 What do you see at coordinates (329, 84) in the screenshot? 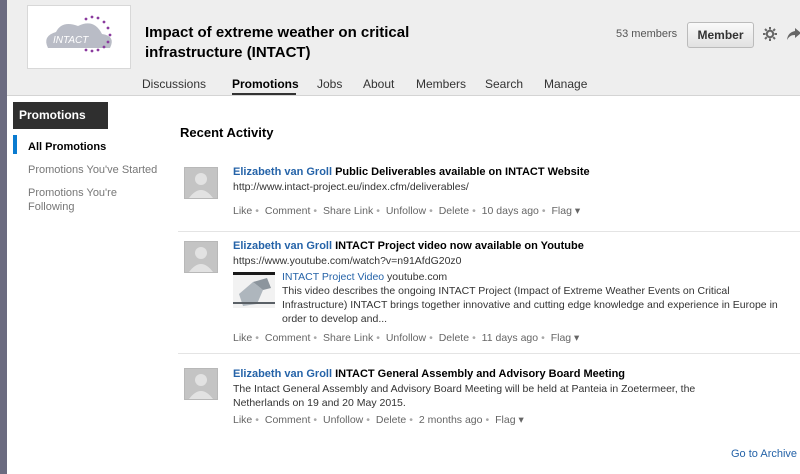
I see `tab-jobs: Jobs` at bounding box center [329, 84].